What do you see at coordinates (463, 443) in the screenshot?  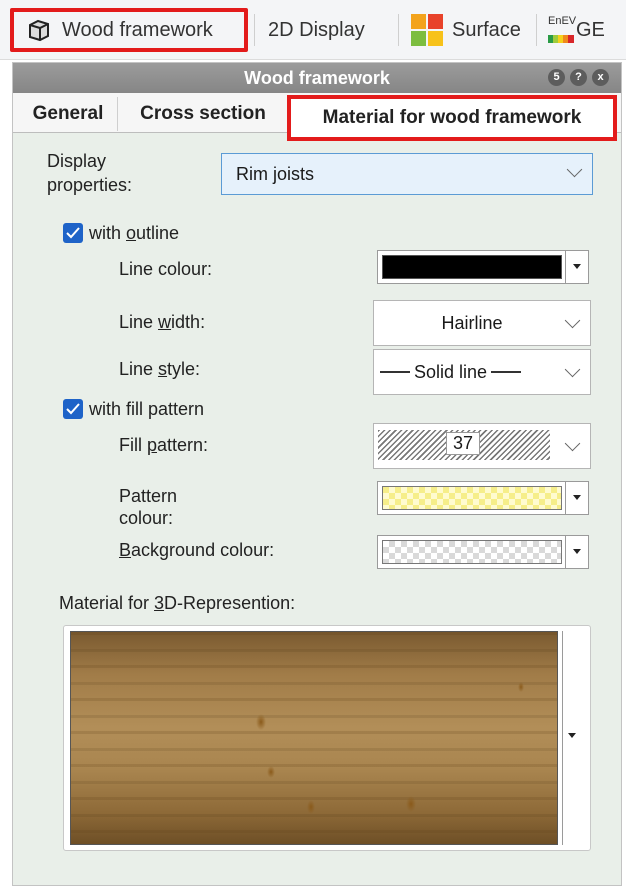 I see `fill-pattern-number: 37` at bounding box center [463, 443].